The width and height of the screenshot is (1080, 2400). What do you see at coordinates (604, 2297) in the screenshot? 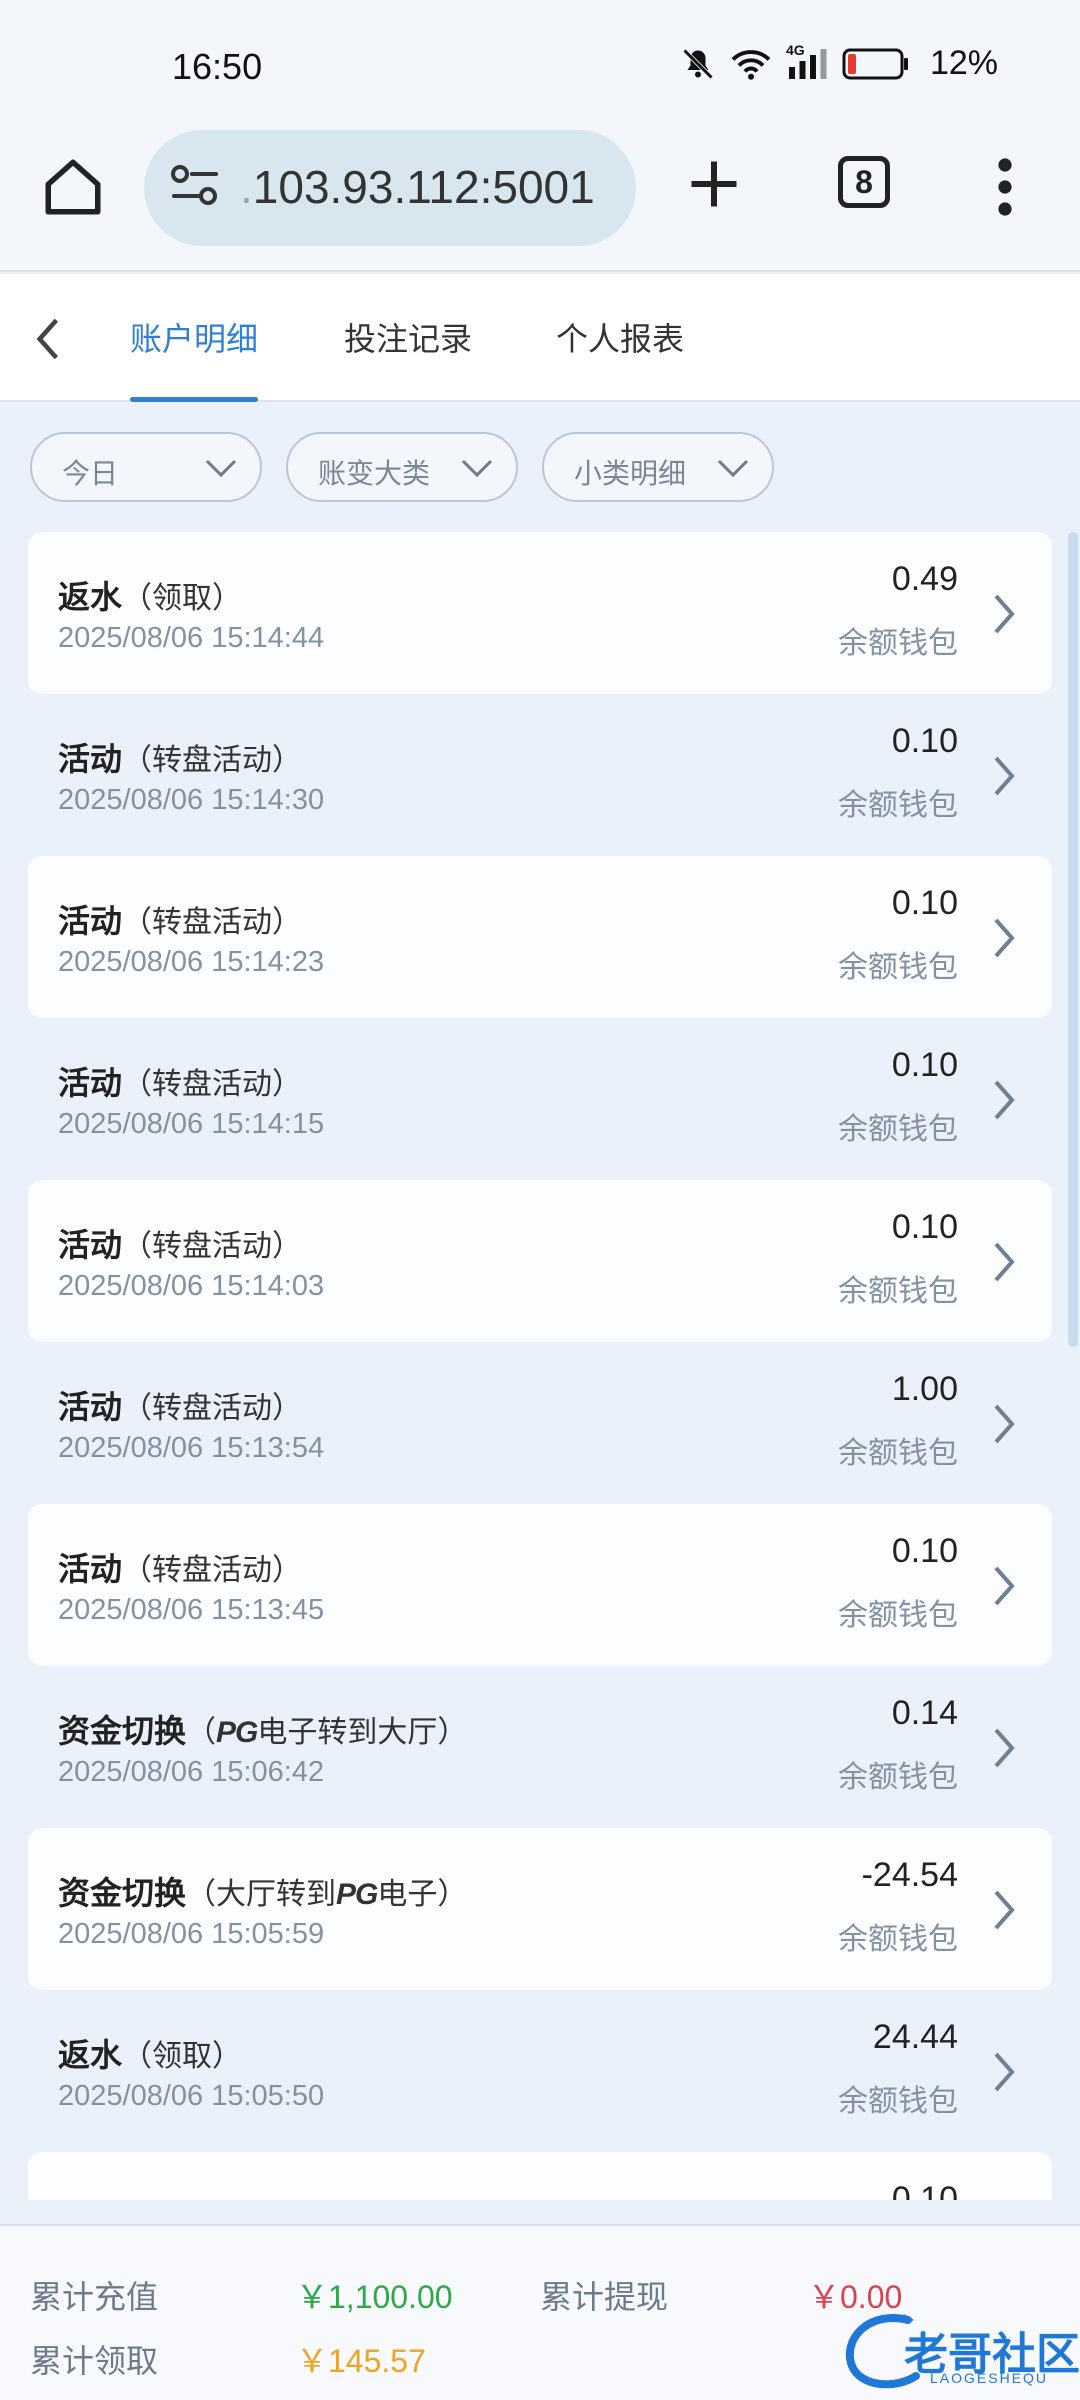
I see `total-withdraw-label: 累计提现` at bounding box center [604, 2297].